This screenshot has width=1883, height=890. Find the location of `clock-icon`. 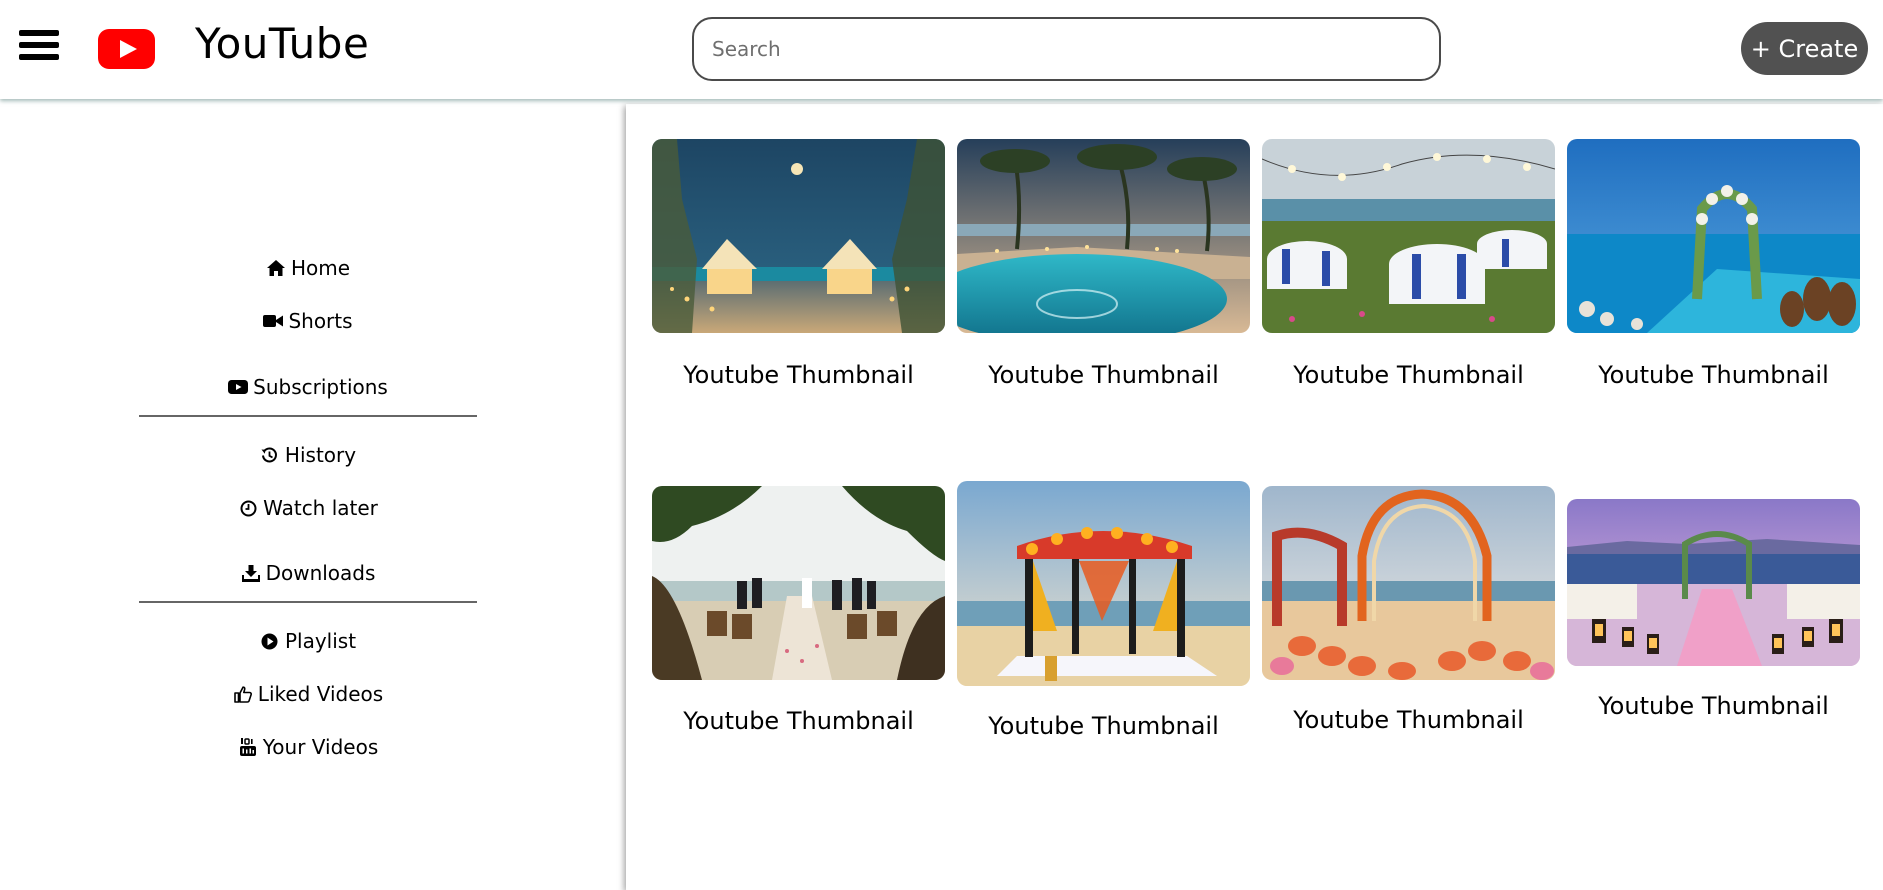

clock-icon is located at coordinates (248, 508).